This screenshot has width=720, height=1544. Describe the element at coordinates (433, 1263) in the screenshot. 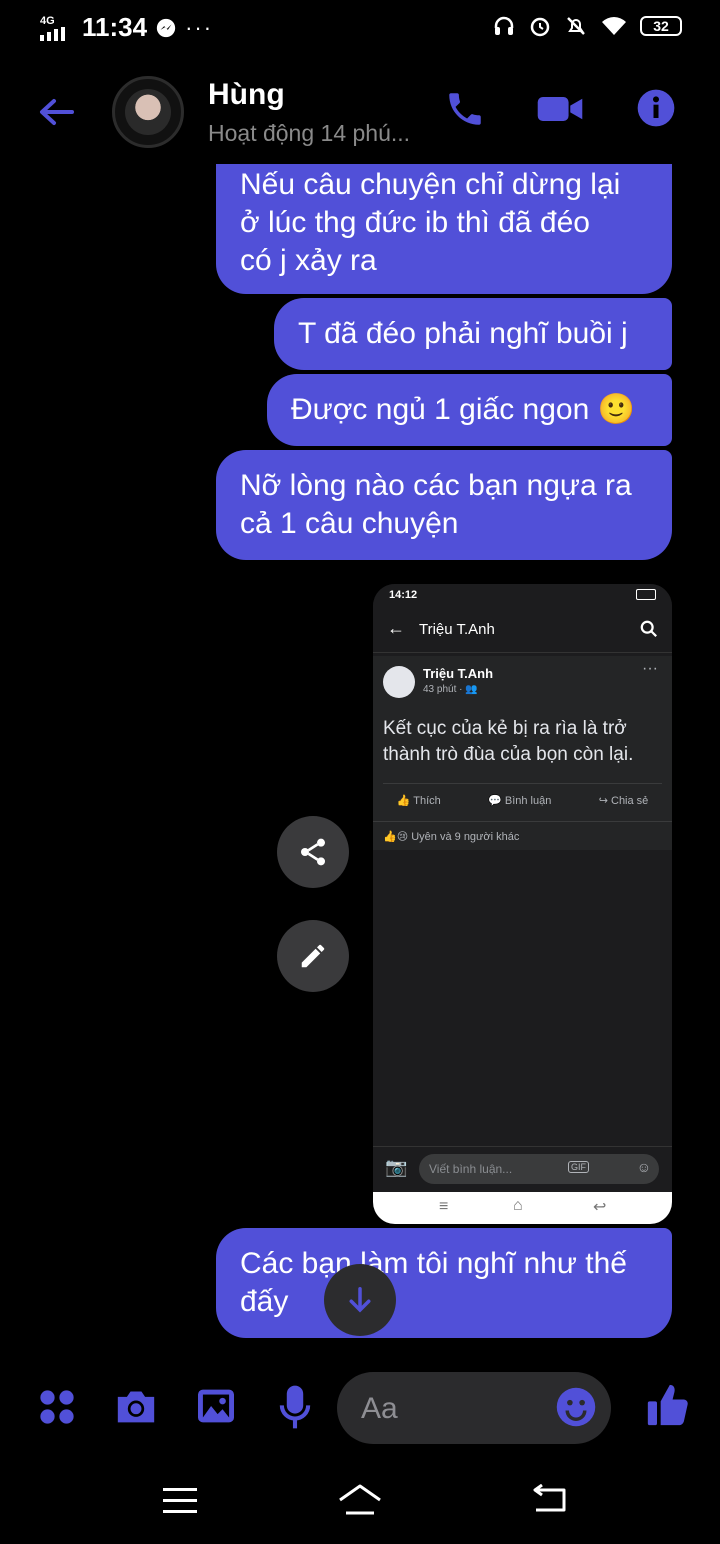

I see `message-line: Các bạn làm tôi nghĩ như thế` at that location.